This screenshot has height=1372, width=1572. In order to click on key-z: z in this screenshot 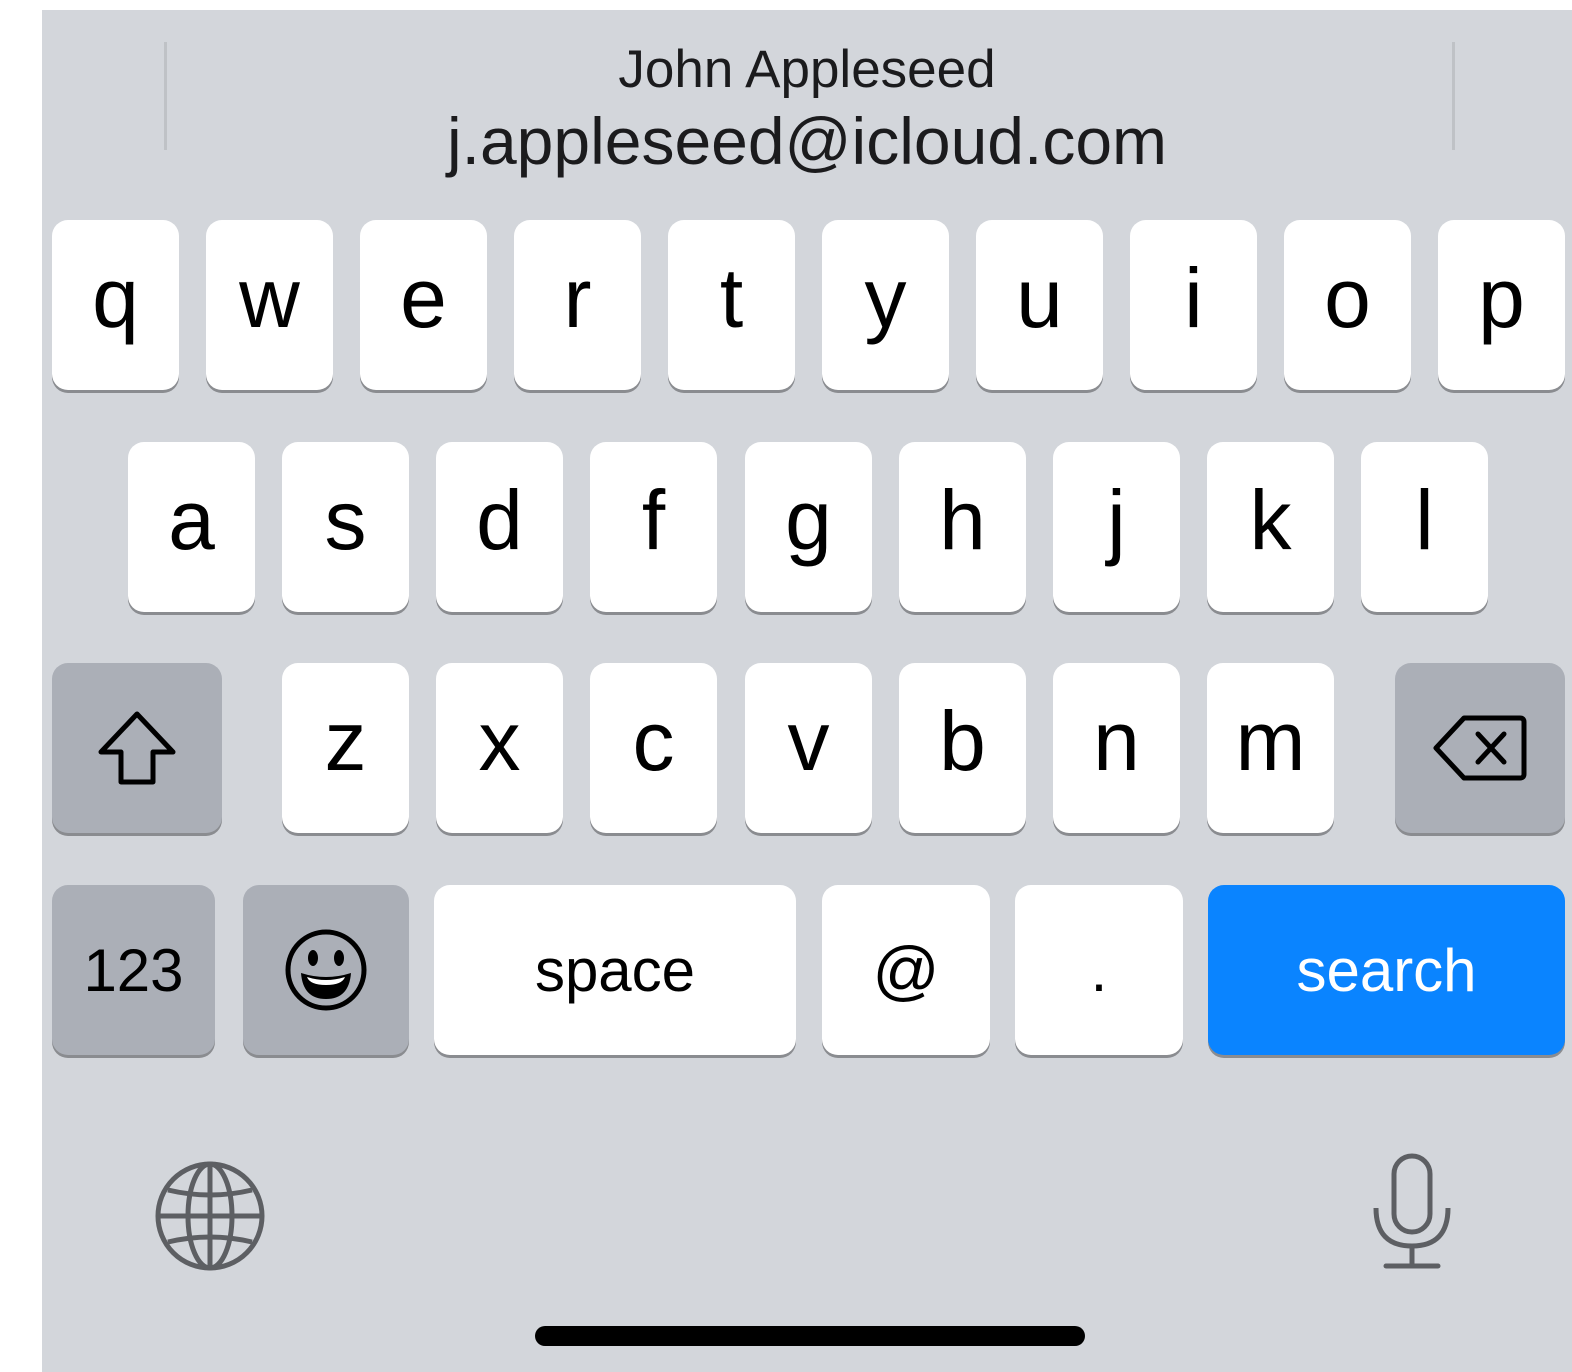, I will do `click(345, 748)`.